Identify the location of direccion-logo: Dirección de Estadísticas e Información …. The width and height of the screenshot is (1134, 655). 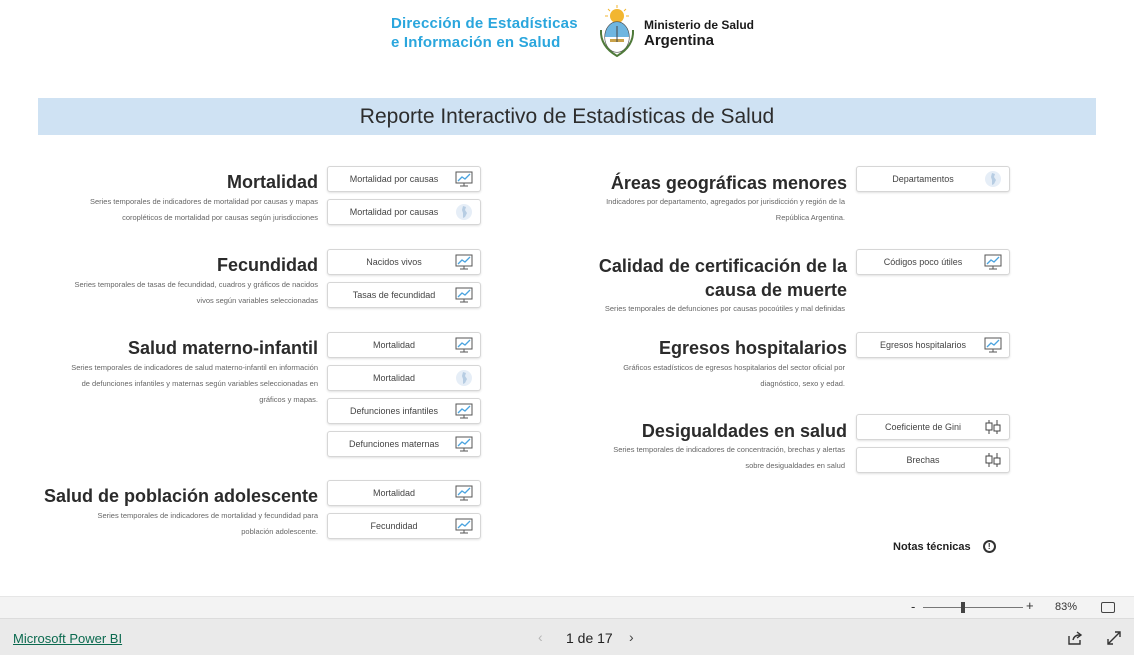
(484, 33).